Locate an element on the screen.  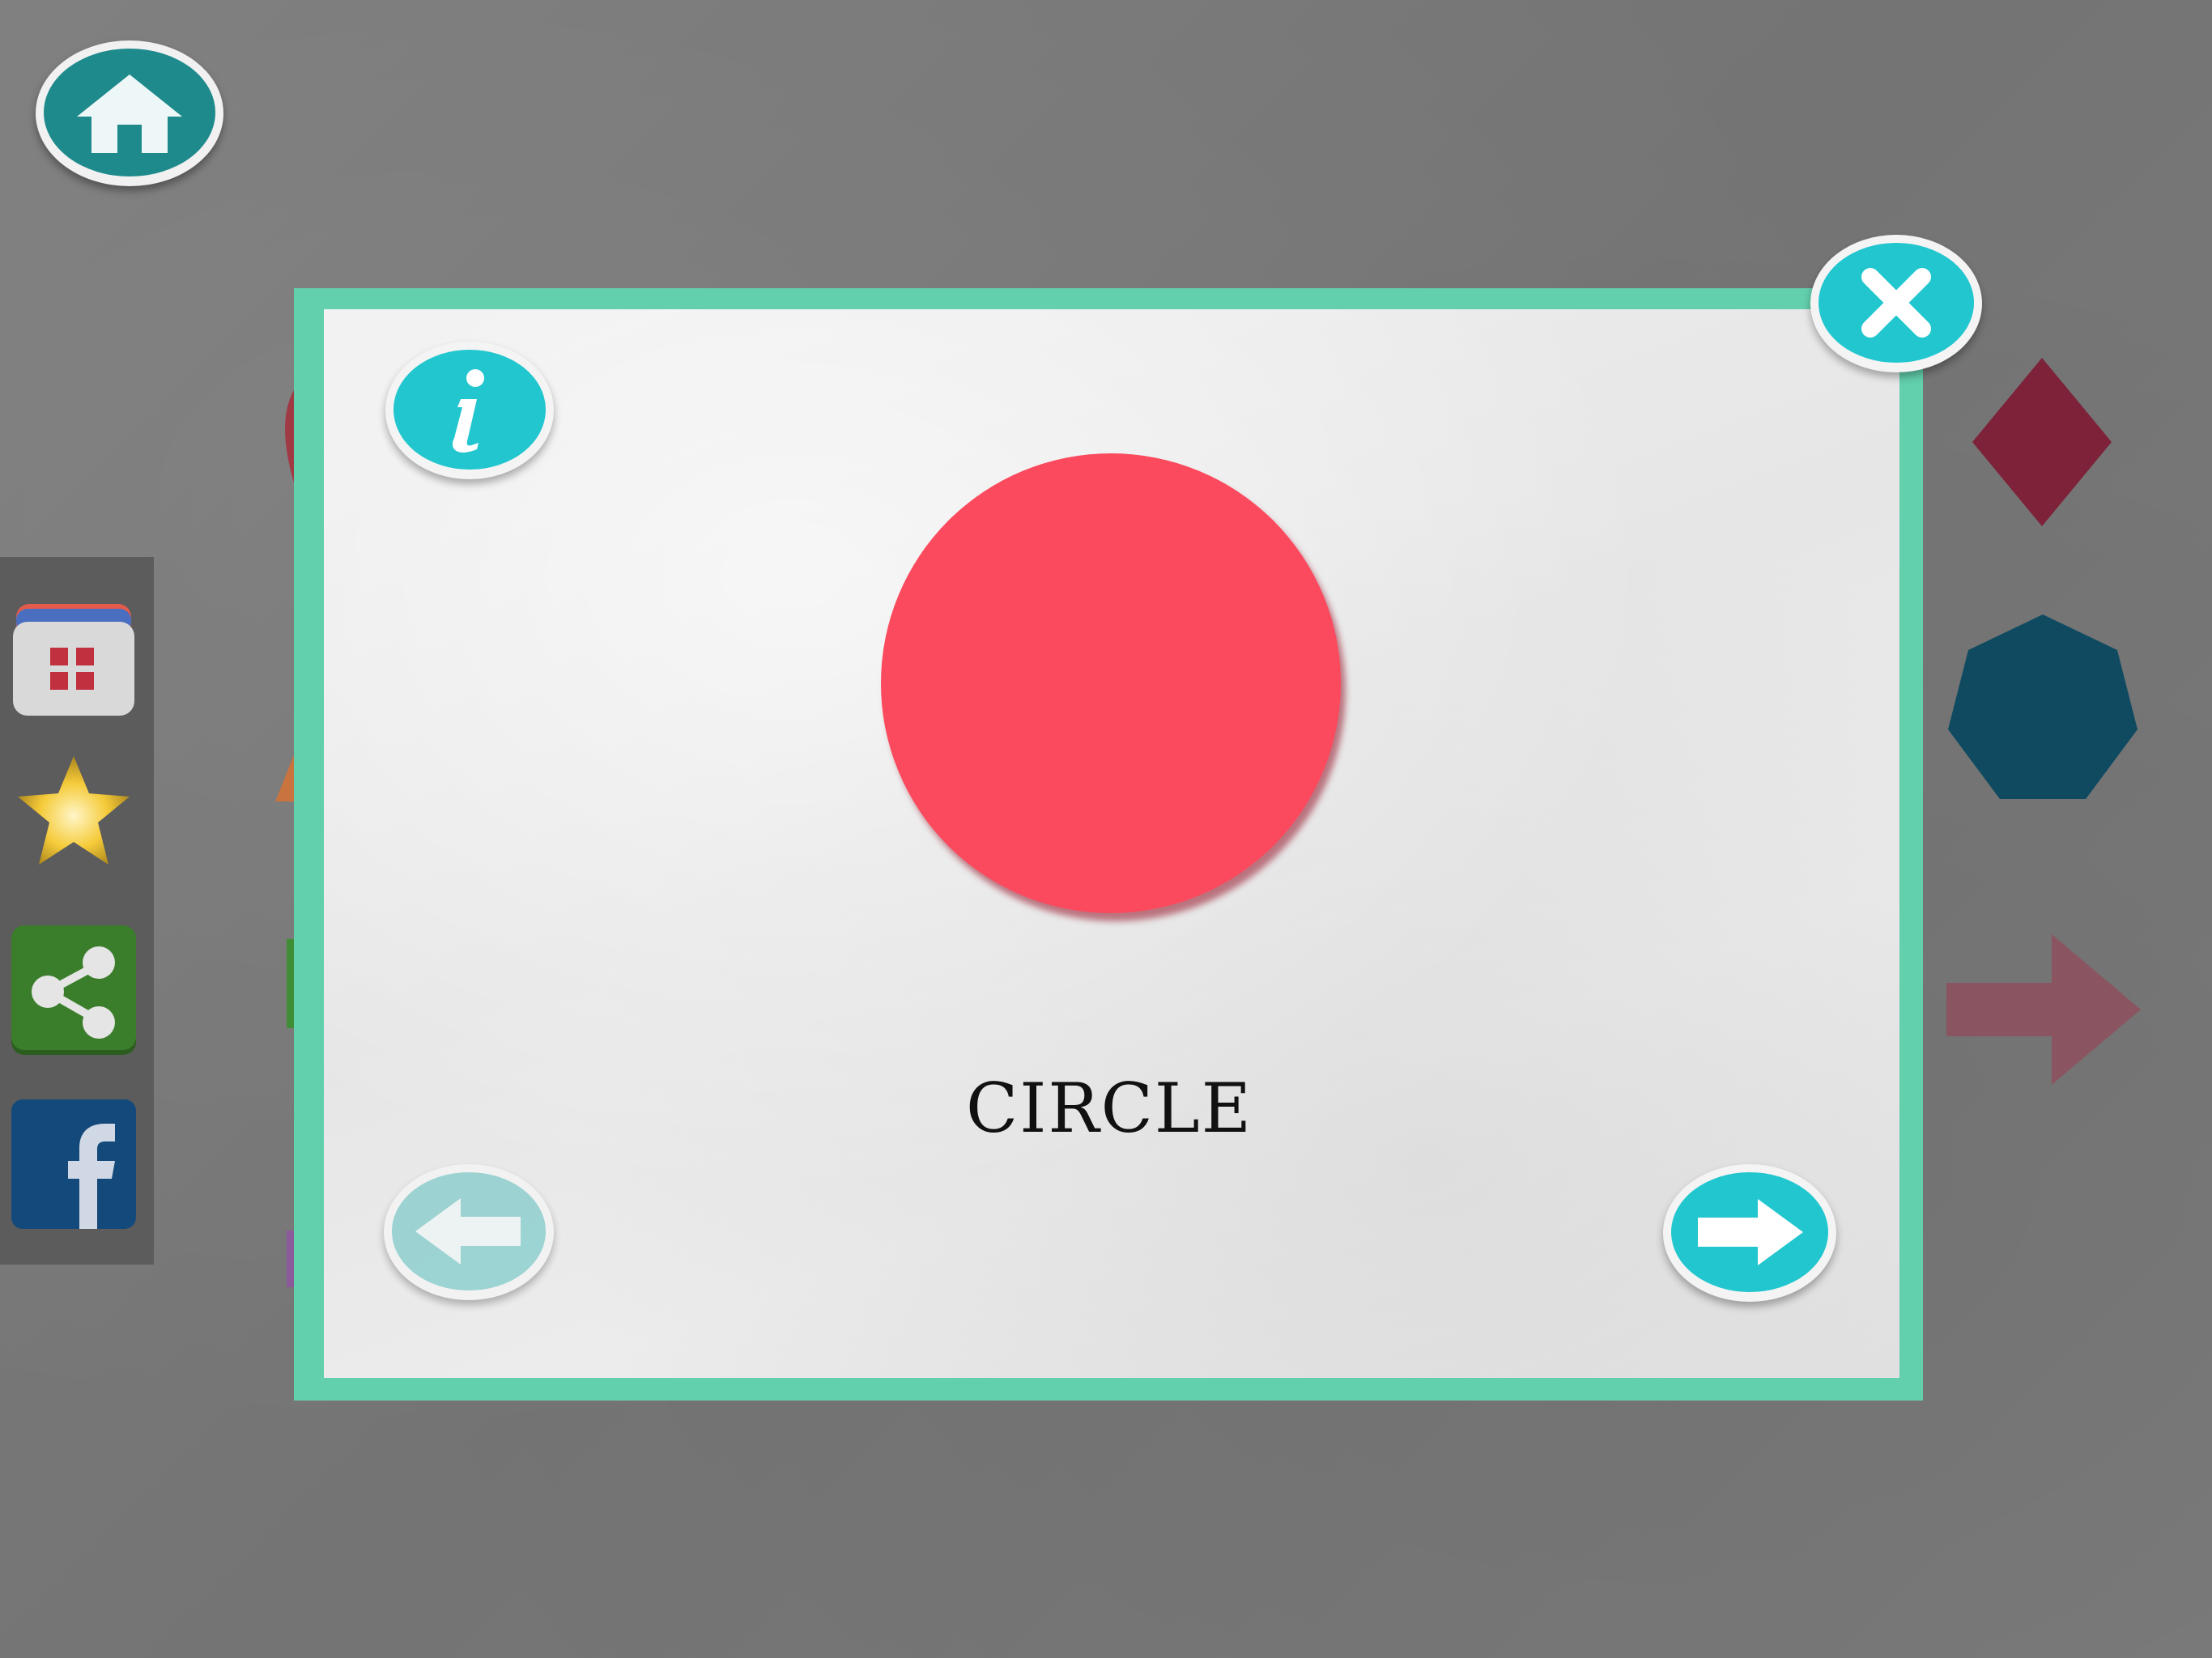
next-button is located at coordinates (1749, 1233).